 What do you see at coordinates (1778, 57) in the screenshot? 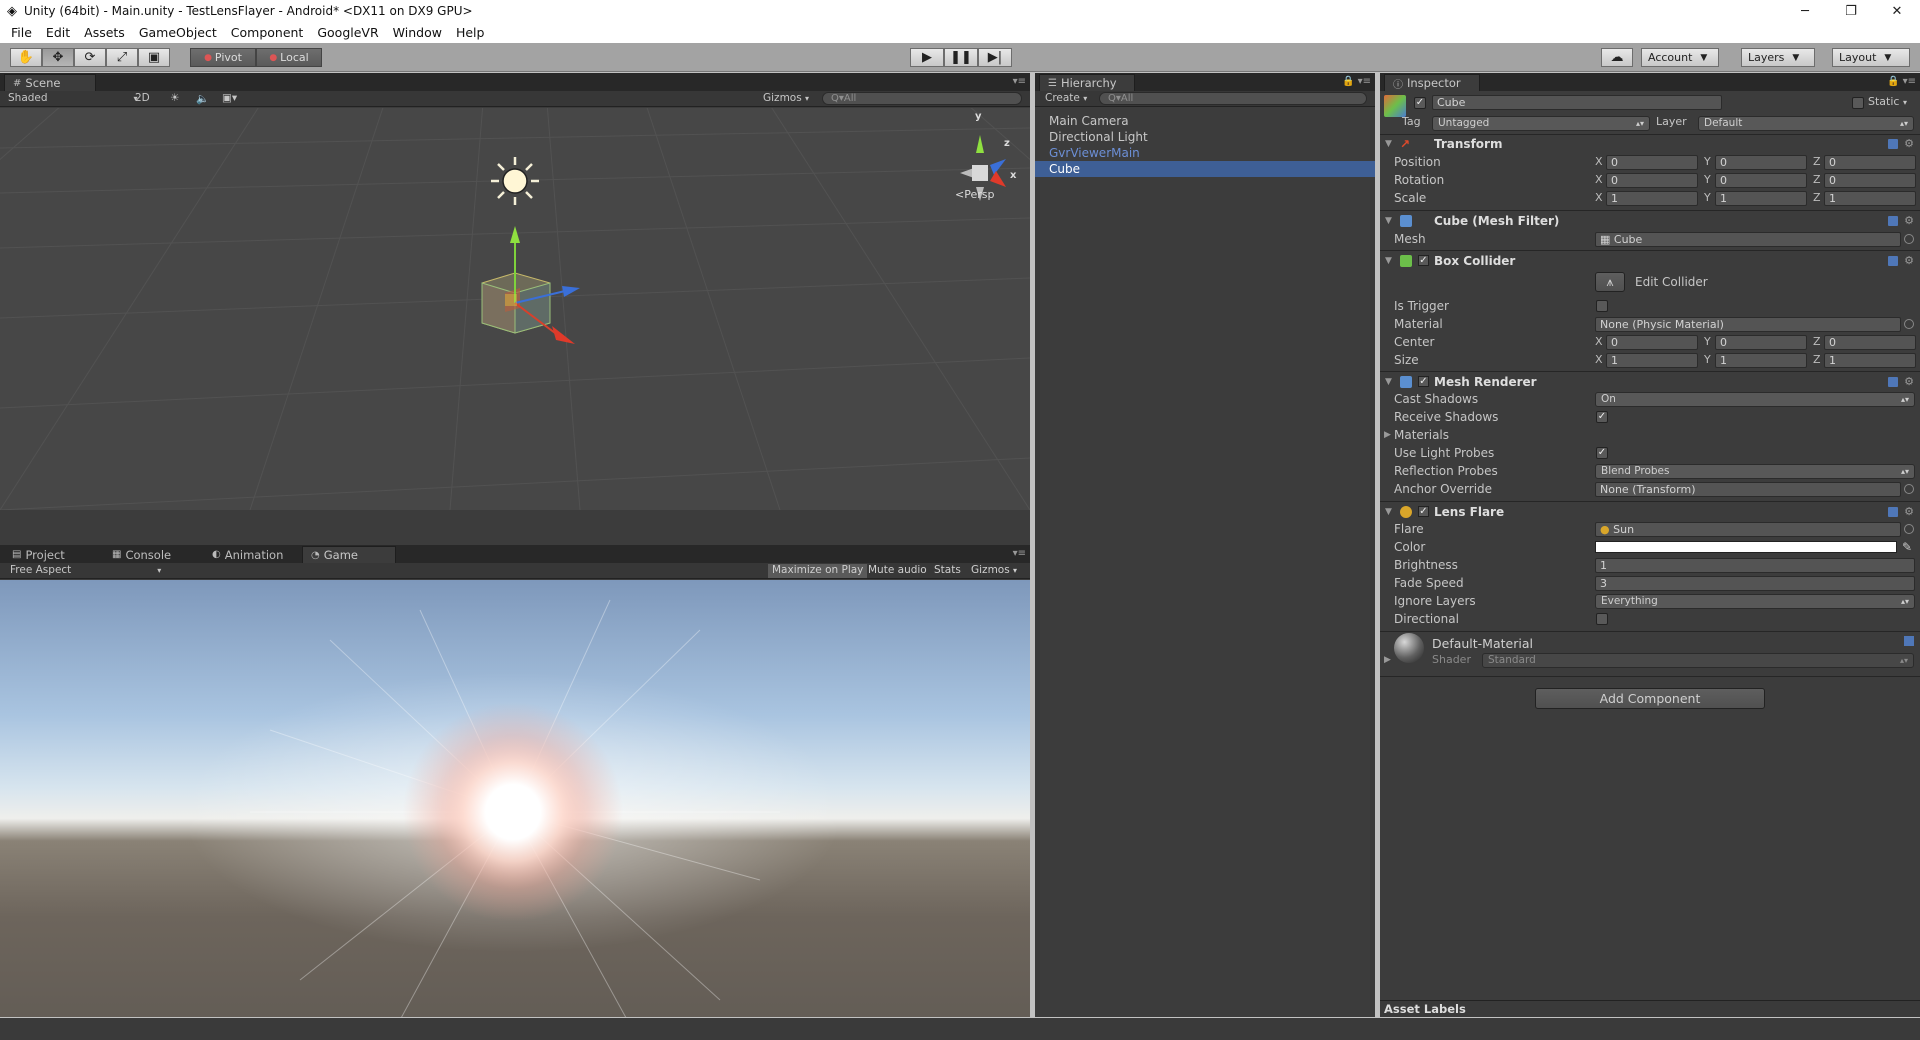
I see `layers-dropdown: Layers ▼` at bounding box center [1778, 57].